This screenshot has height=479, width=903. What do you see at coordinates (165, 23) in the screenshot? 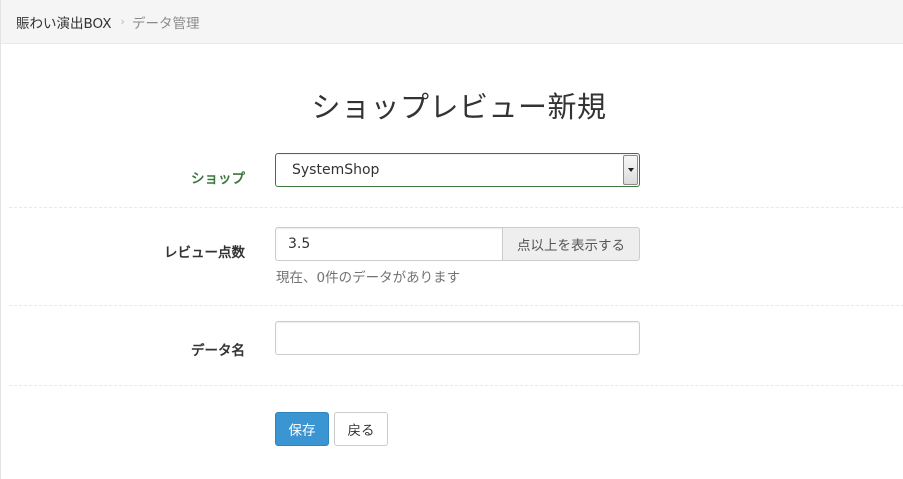
I see `breadcrumb-current: データ管理` at bounding box center [165, 23].